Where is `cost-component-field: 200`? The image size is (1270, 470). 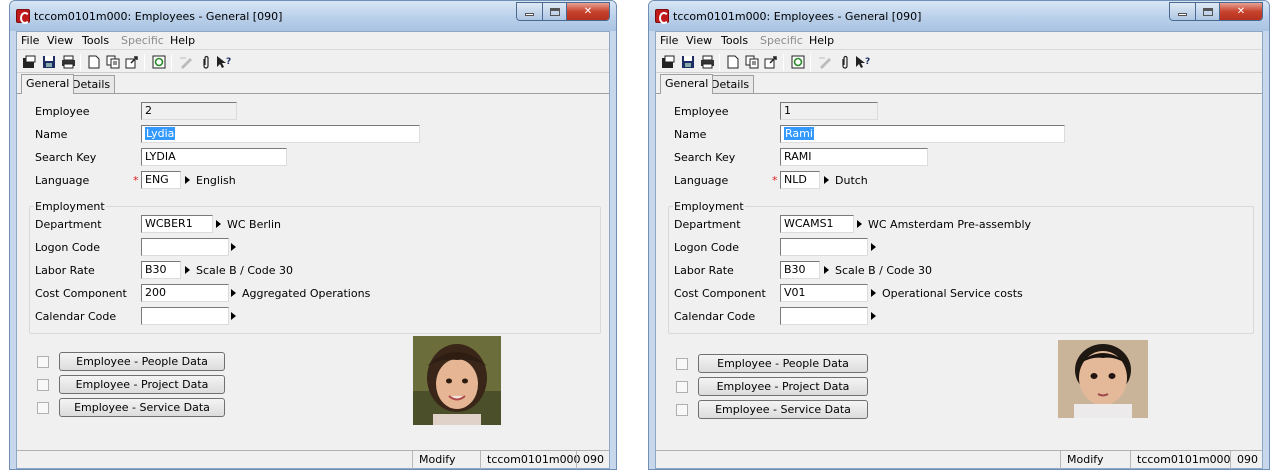 cost-component-field: 200 is located at coordinates (185, 293).